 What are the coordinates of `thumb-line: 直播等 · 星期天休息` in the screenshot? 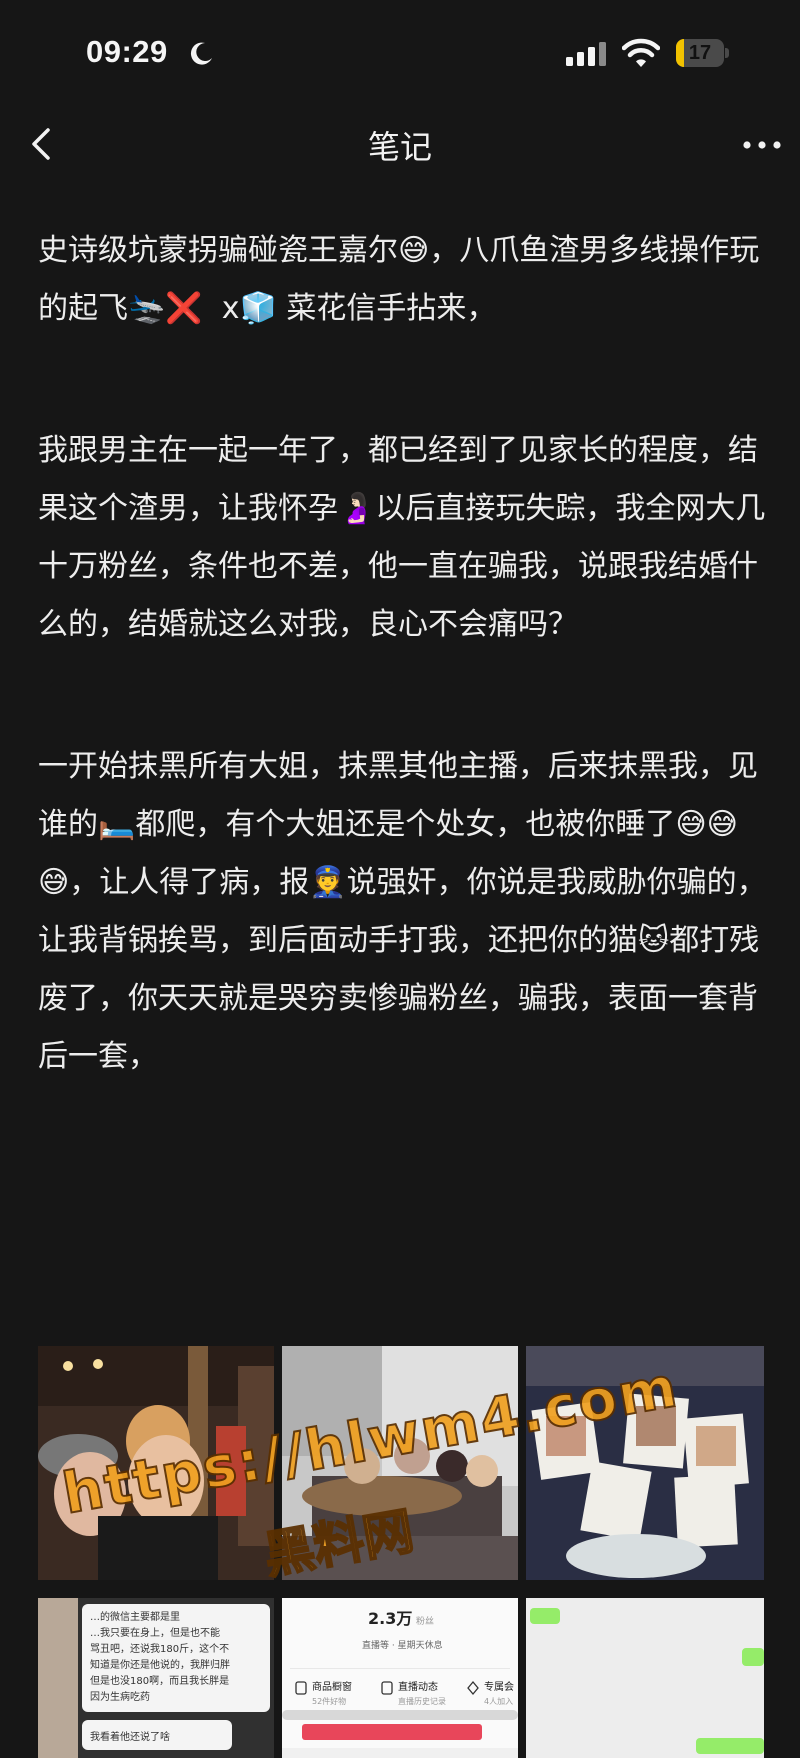 It's located at (402, 1645).